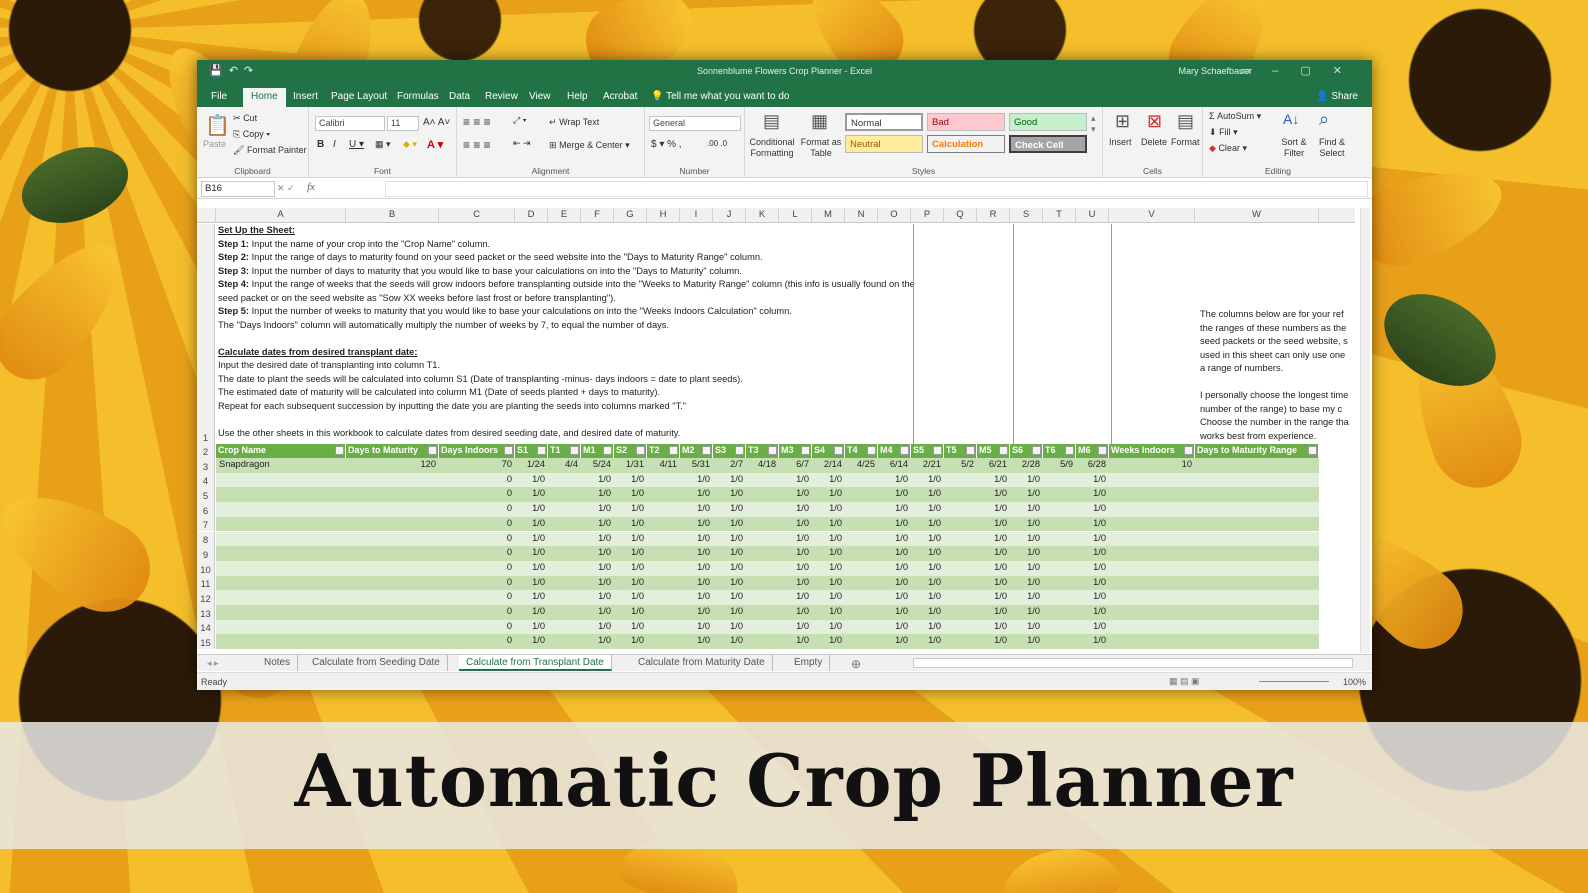 The height and width of the screenshot is (893, 1588). I want to click on row-header: 13, so click(206, 612).